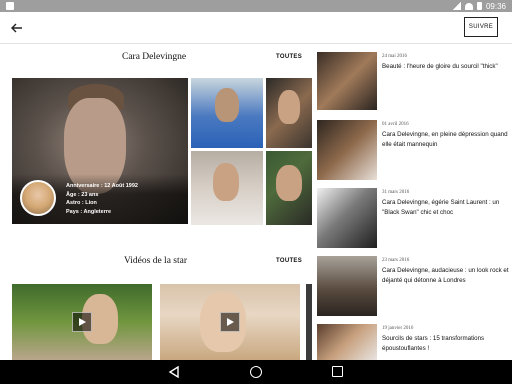 Image resolution: width=512 pixels, height=384 pixels. I want to click on follow-button: SUIVRE, so click(481, 27).